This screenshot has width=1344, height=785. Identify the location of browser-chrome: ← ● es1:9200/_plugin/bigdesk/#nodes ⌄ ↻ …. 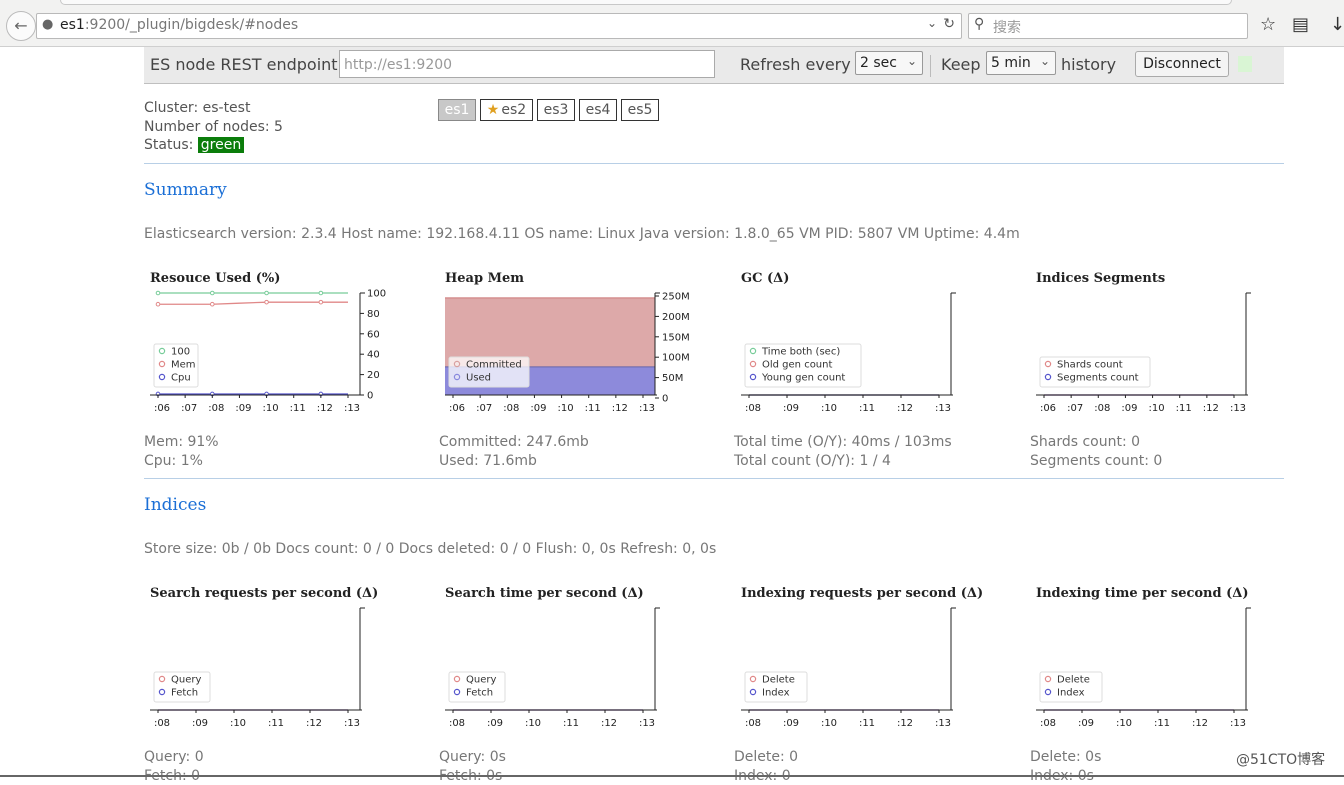
(672, 23).